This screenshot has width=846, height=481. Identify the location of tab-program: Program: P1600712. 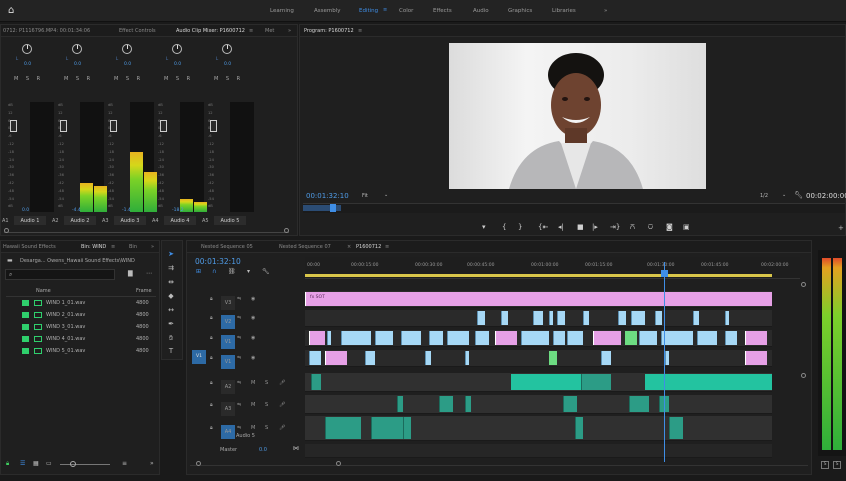
(329, 31).